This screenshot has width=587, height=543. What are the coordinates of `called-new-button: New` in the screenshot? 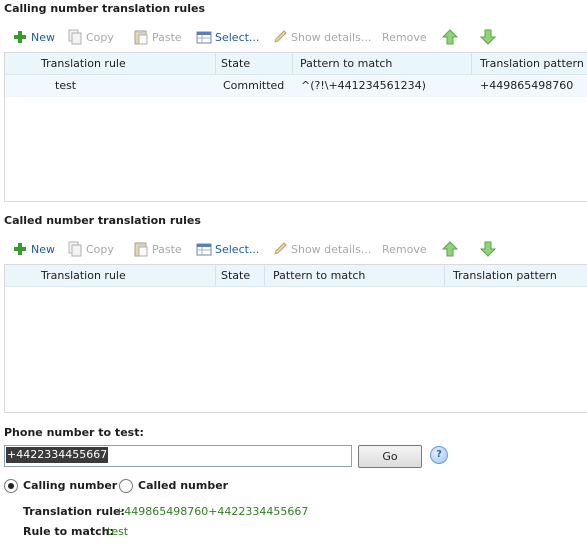 It's located at (33, 249).